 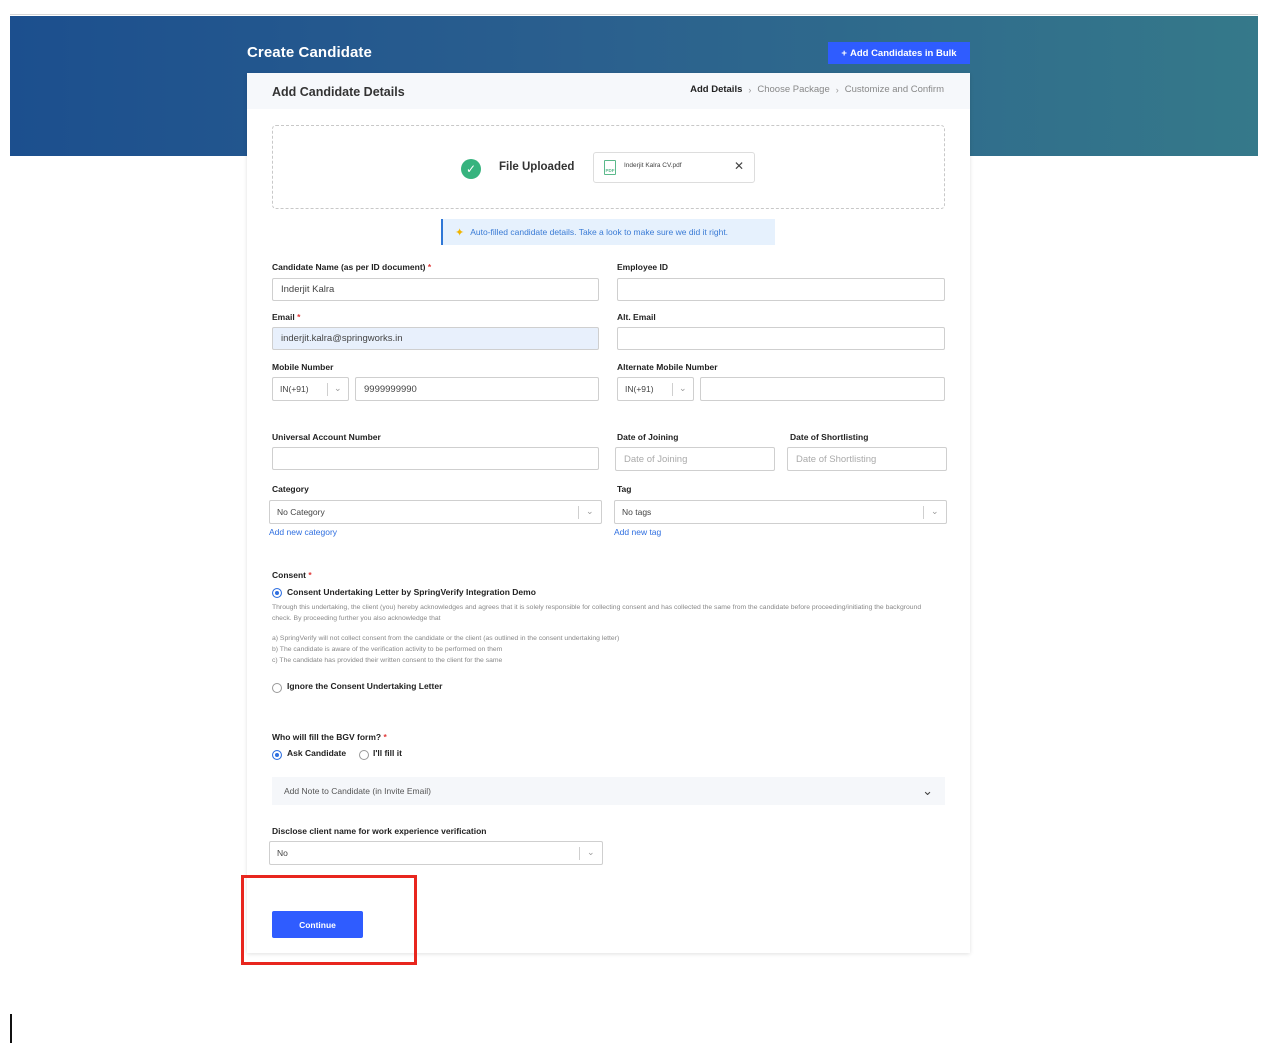 I want to click on fill-myself-radio, so click(x=364, y=755).